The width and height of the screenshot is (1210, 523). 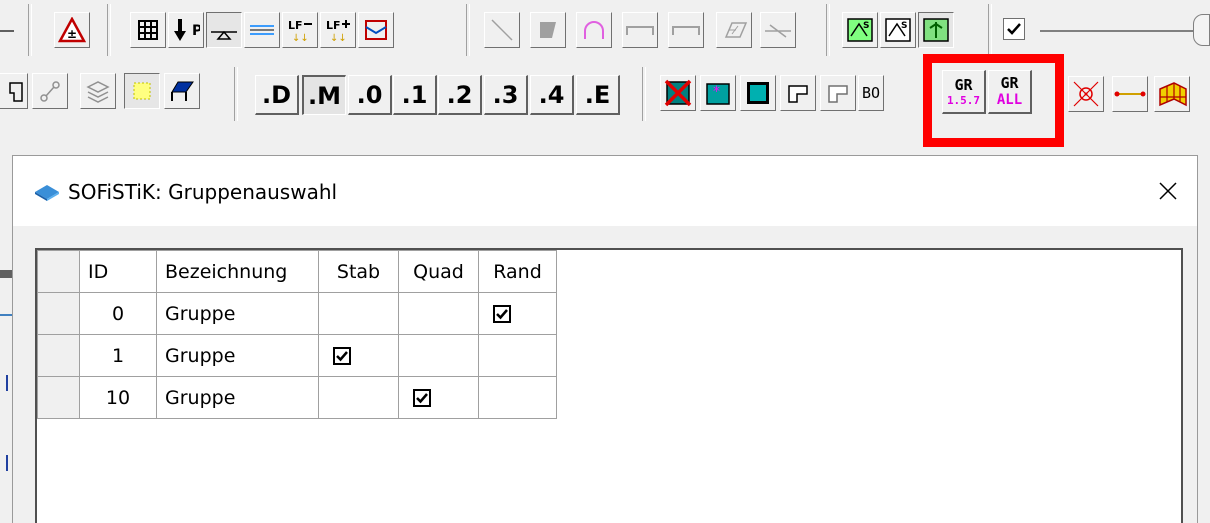 I want to click on table-row: 0 Gruppe, so click(x=297, y=313).